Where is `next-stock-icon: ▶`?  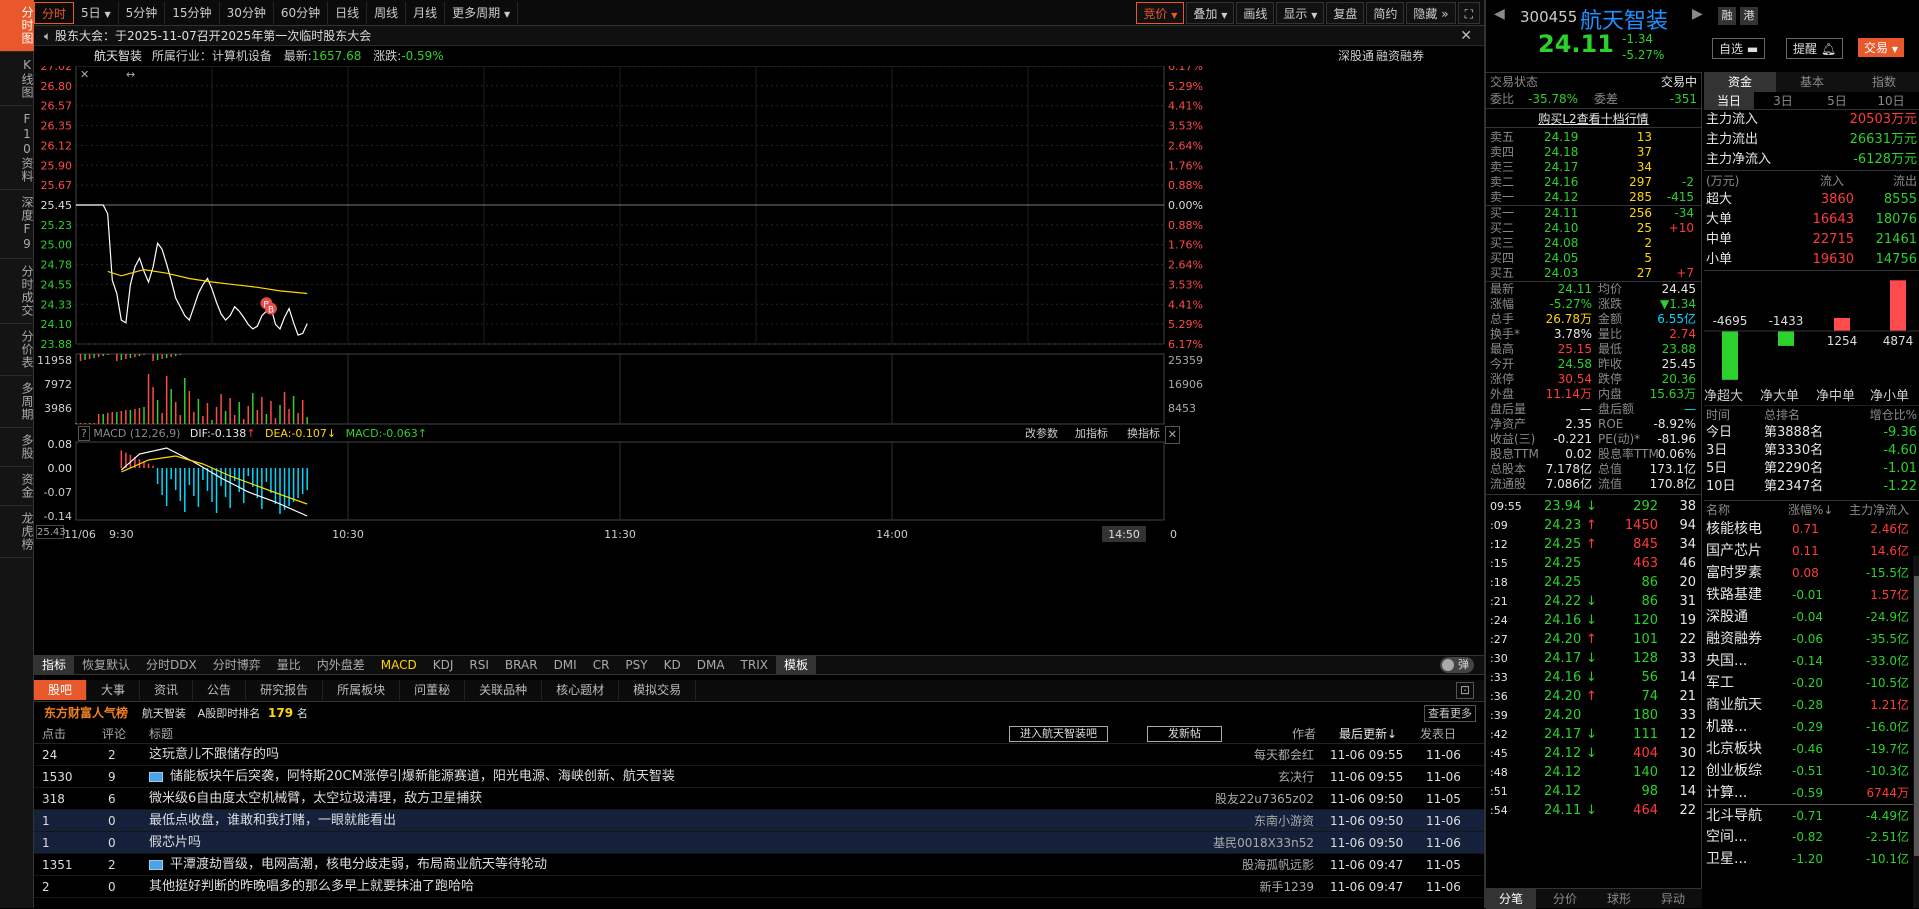 next-stock-icon: ▶ is located at coordinates (1697, 14).